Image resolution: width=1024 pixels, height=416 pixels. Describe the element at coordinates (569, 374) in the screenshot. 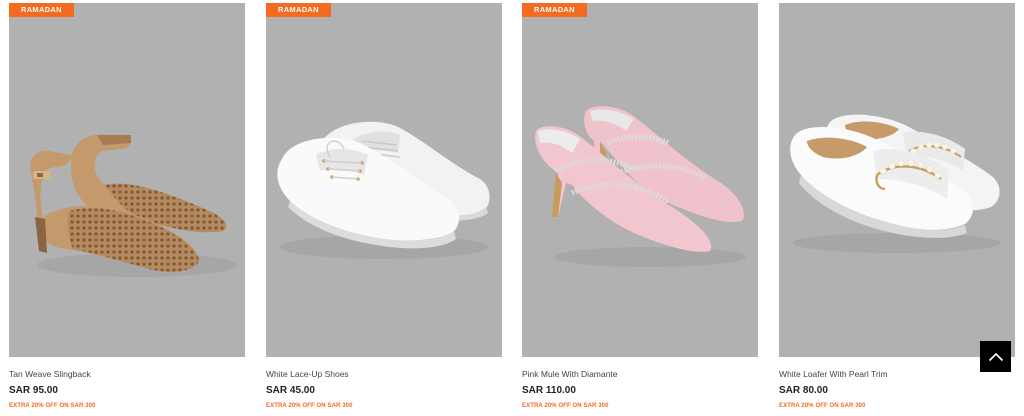

I see `product-name: Pink Mule With Diamante` at that location.